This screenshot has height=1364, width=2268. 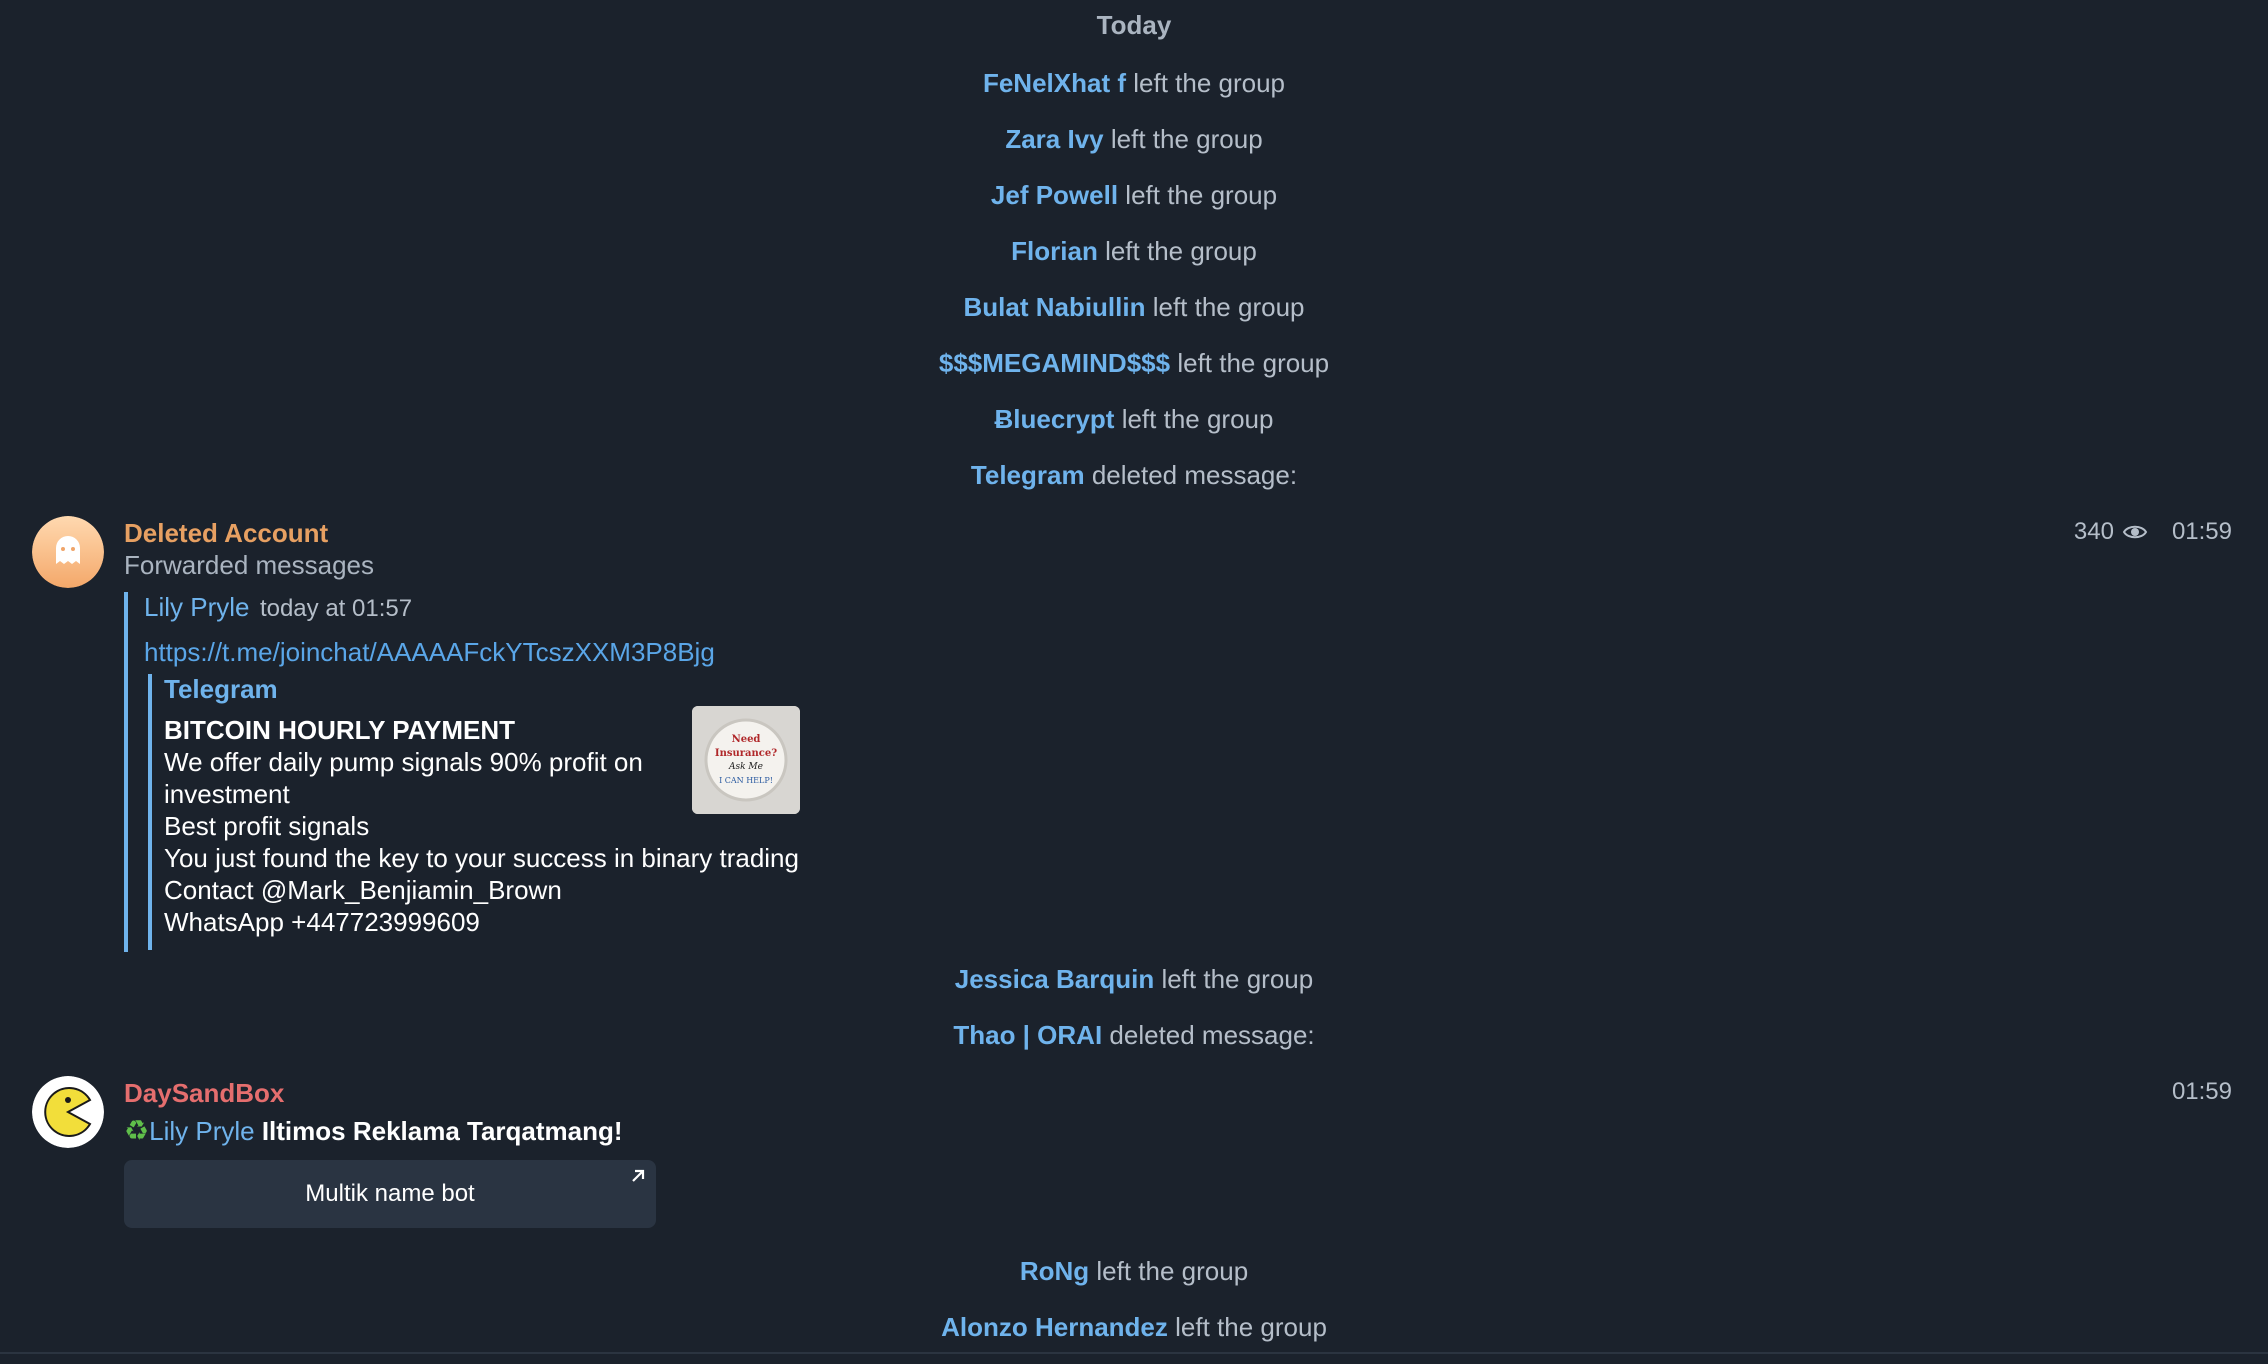 I want to click on sender-name: DaySandBox, so click(x=204, y=1093).